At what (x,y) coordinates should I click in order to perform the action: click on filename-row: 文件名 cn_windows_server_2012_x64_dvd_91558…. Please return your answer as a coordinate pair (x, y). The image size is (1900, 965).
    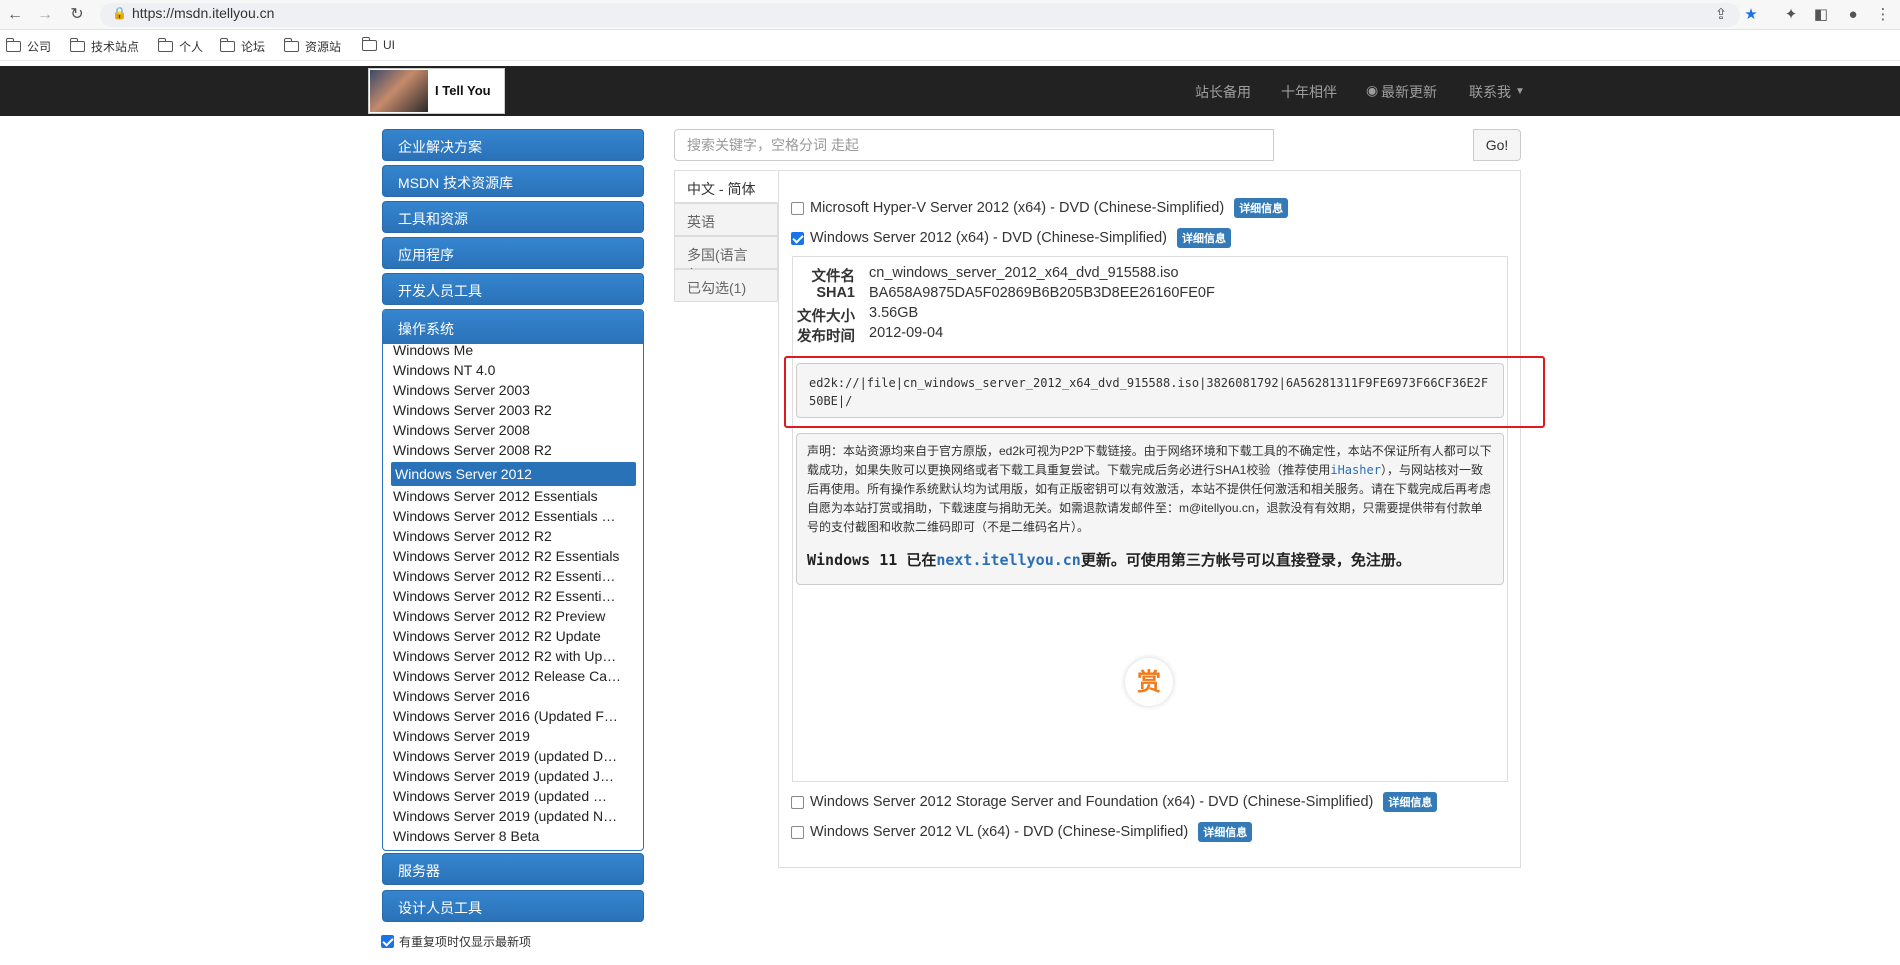
    Looking at the image, I should click on (986, 275).